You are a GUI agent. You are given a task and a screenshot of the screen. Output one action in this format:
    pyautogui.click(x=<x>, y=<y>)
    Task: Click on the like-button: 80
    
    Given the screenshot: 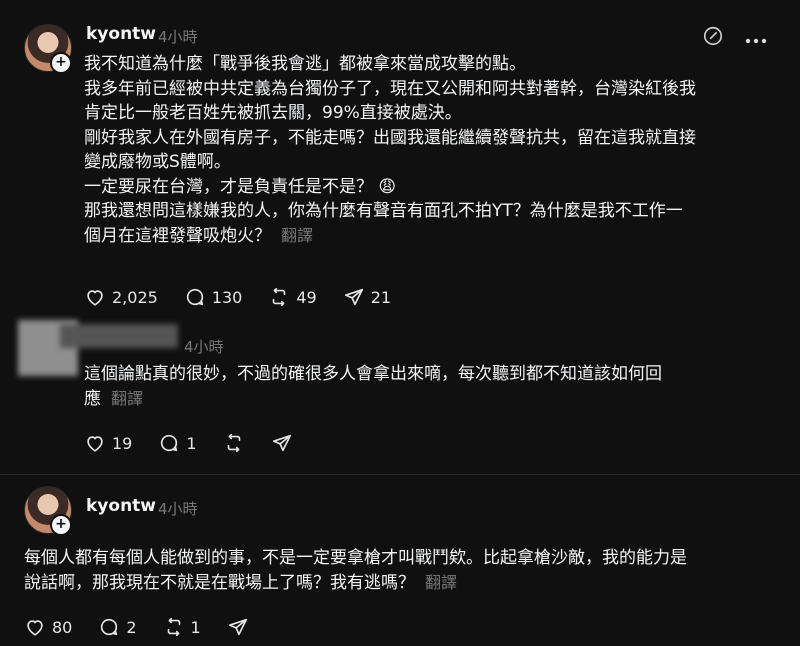 What is the action you would take?
    pyautogui.click(x=48, y=627)
    